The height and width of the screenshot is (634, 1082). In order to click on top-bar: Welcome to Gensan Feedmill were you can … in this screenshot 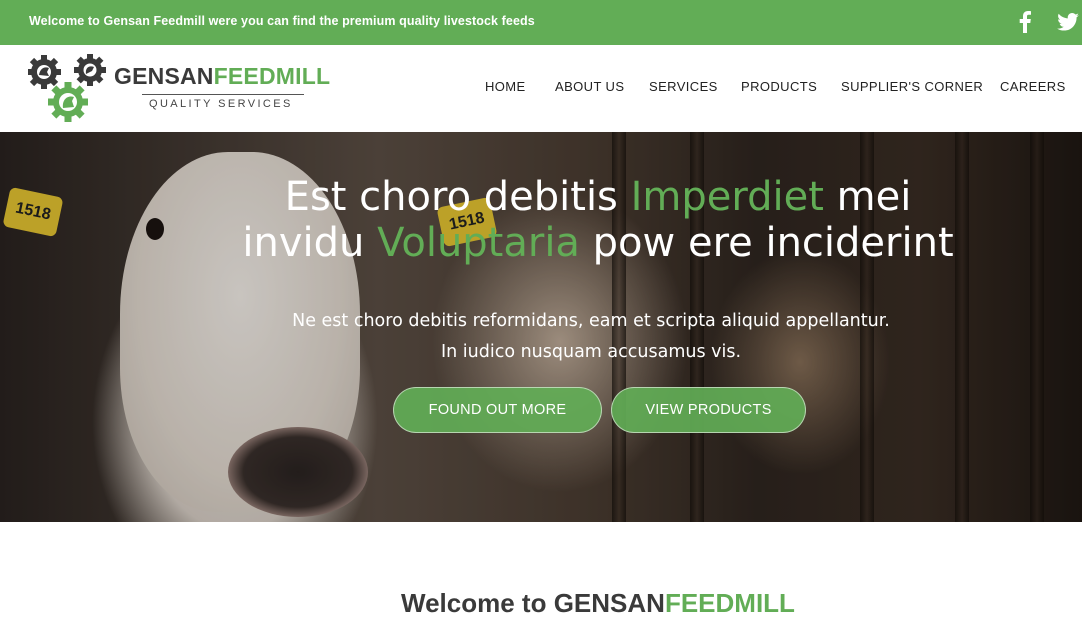, I will do `click(541, 22)`.